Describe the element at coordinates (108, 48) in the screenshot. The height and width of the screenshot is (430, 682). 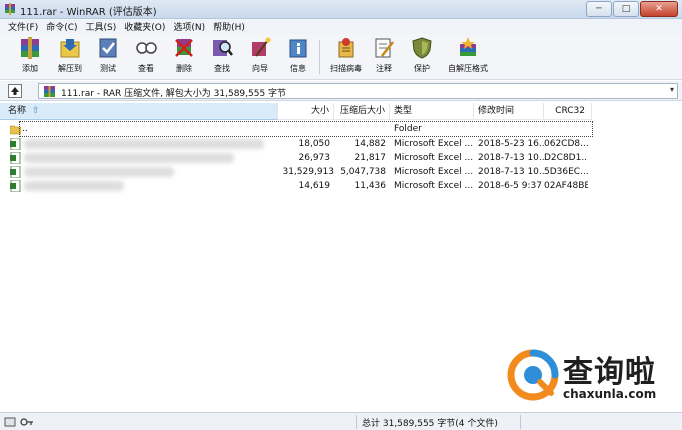
I see `test-icon` at that location.